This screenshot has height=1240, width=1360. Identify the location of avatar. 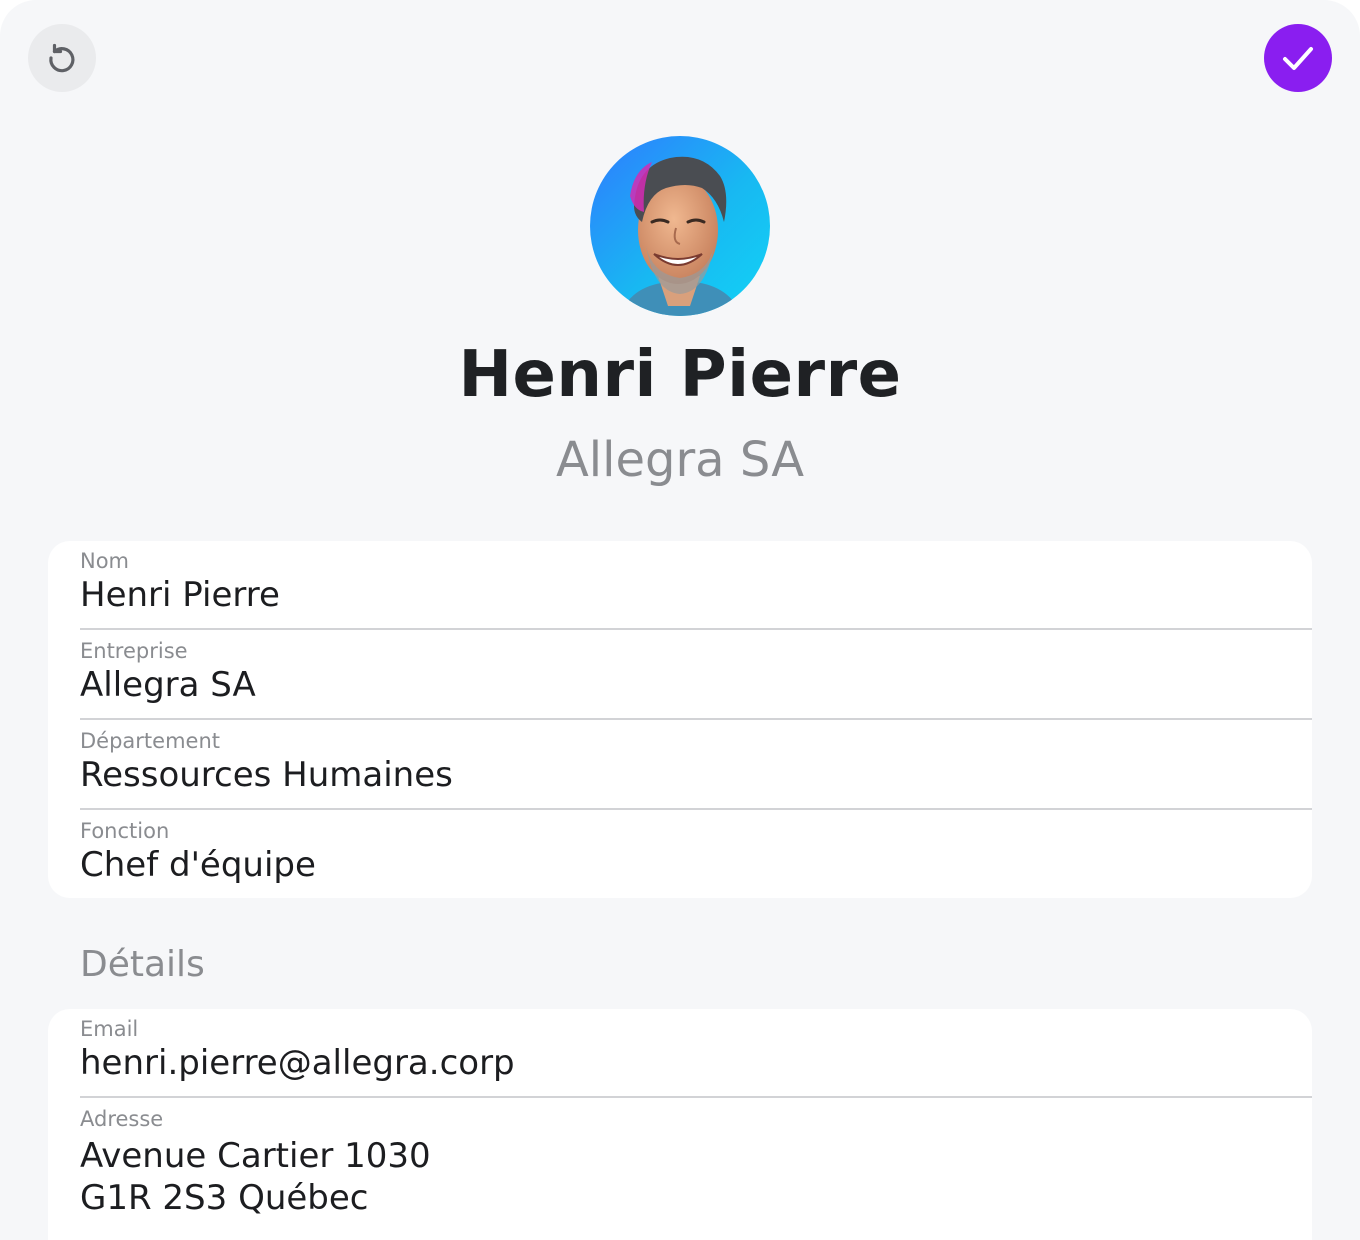
(680, 226).